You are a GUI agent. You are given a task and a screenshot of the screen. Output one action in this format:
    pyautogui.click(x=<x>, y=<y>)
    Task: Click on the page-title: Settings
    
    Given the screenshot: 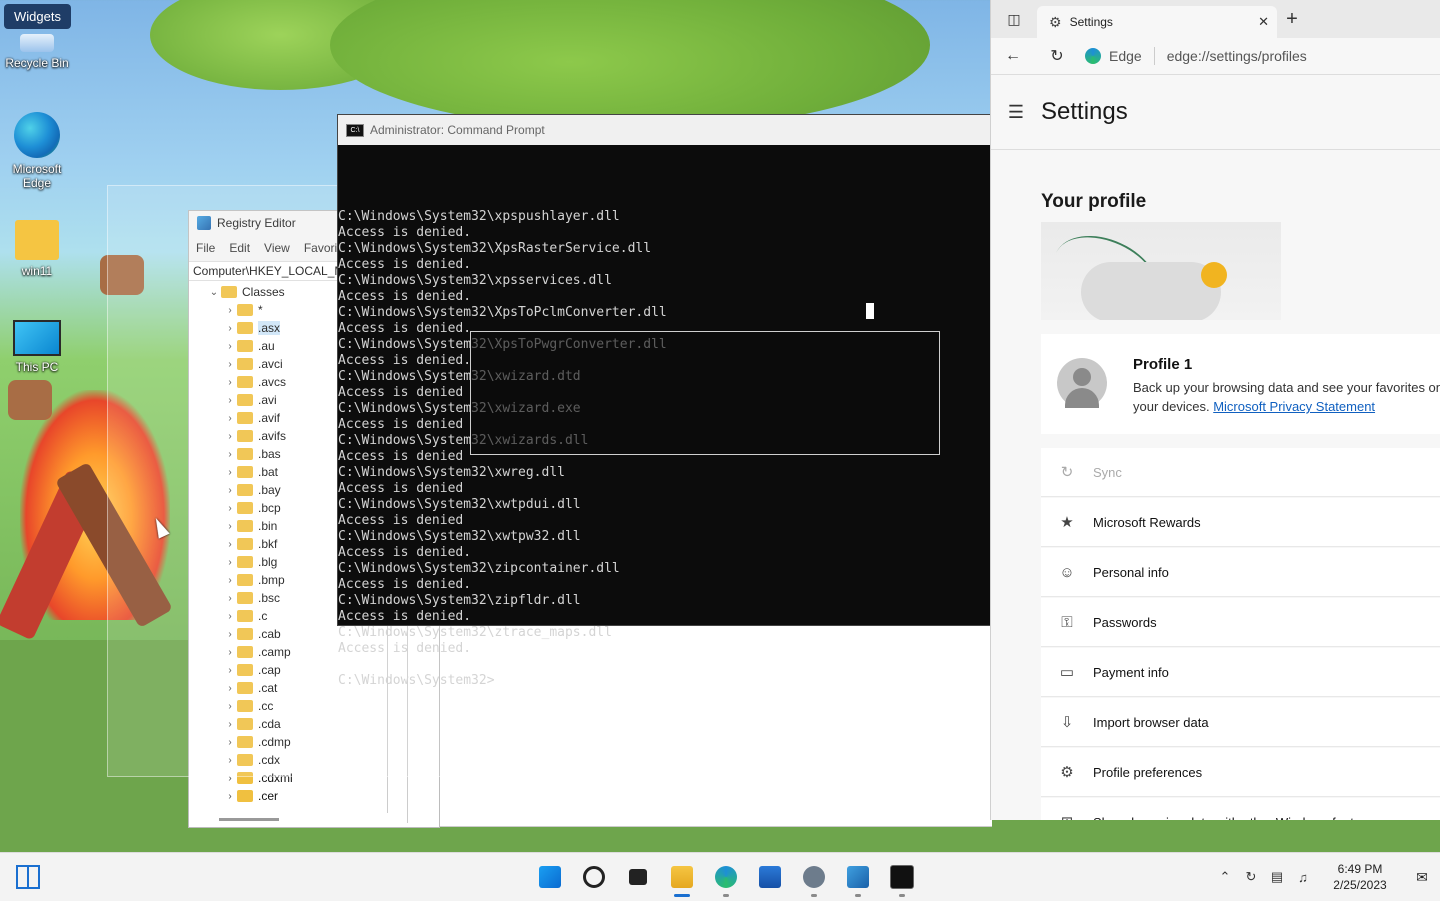 What is the action you would take?
    pyautogui.click(x=1084, y=111)
    